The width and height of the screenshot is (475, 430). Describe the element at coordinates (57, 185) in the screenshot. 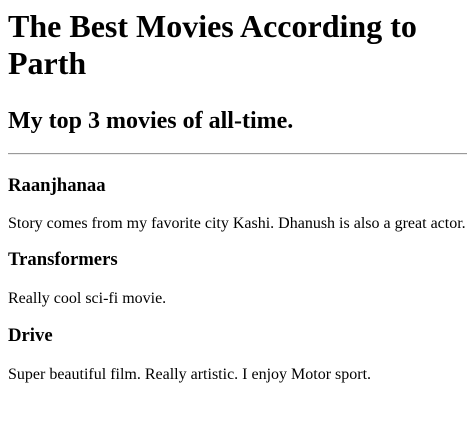

I see `movie-title-raanjhanaa: Raanjhanaa` at that location.